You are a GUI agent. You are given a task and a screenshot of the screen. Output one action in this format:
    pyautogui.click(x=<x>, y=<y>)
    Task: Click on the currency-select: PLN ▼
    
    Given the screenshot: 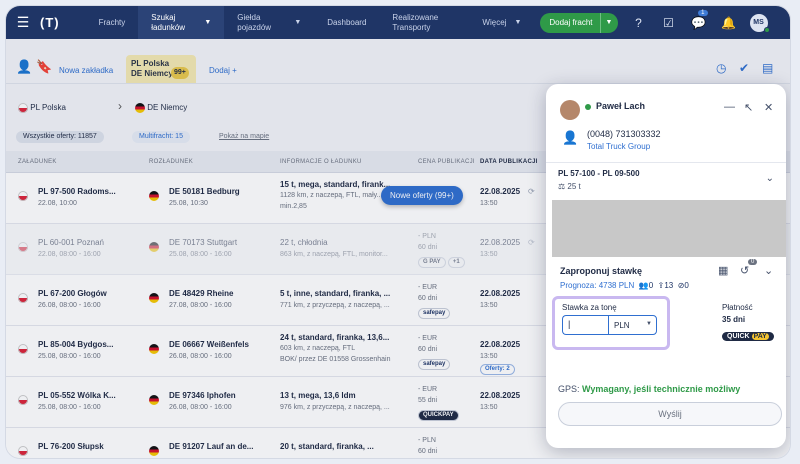 What is the action you would take?
    pyautogui.click(x=632, y=325)
    